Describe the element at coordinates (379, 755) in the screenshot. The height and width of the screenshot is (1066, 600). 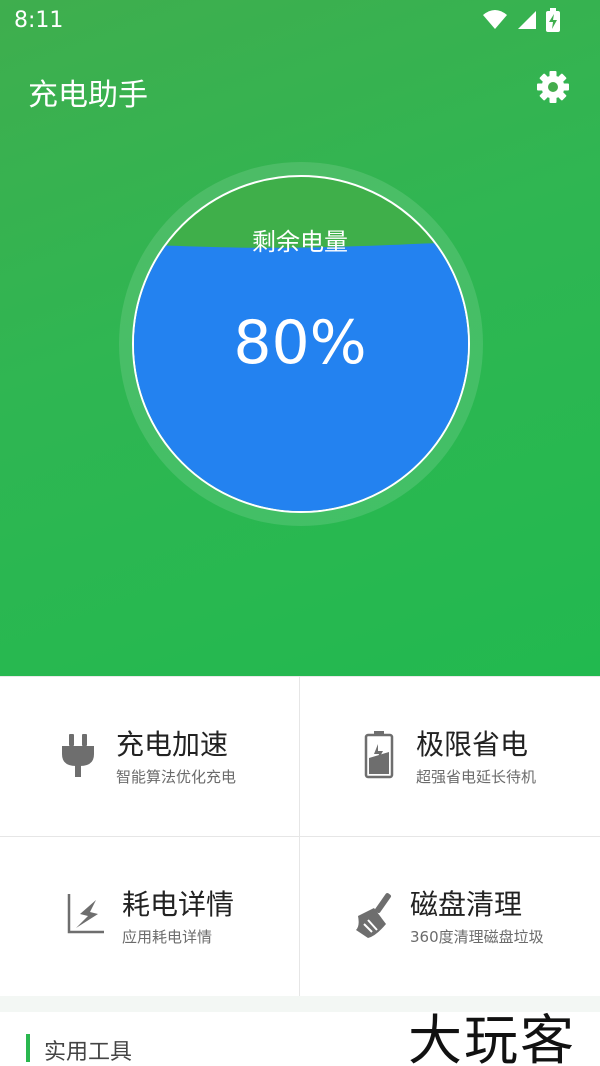
I see `battery-saver-icon` at that location.